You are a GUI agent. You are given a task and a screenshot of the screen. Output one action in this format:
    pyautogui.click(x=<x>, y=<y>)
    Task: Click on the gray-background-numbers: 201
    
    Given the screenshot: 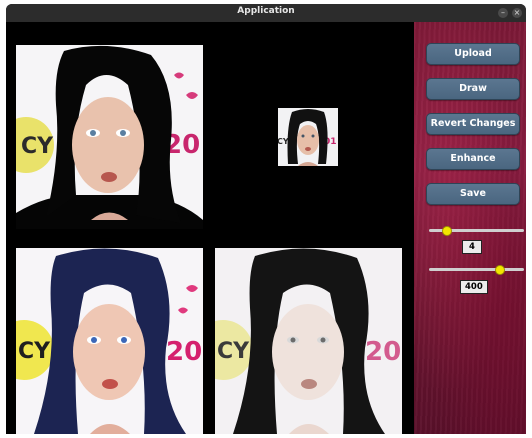 What is the action you would take?
    pyautogui.click(x=383, y=352)
    